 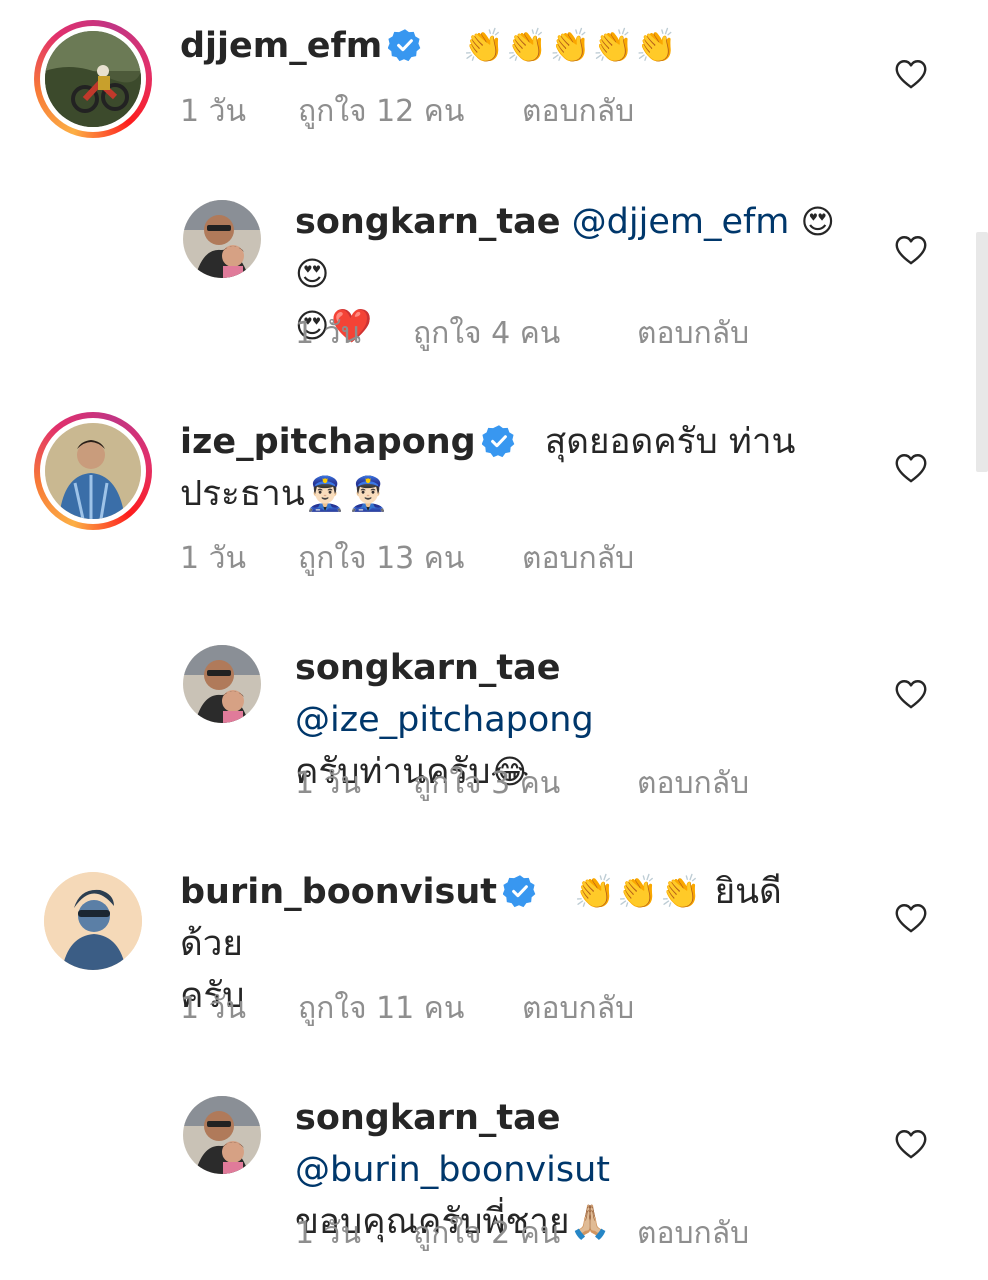 What do you see at coordinates (452, 1170) in the screenshot?
I see `mention-link: @burin_boonvisut` at bounding box center [452, 1170].